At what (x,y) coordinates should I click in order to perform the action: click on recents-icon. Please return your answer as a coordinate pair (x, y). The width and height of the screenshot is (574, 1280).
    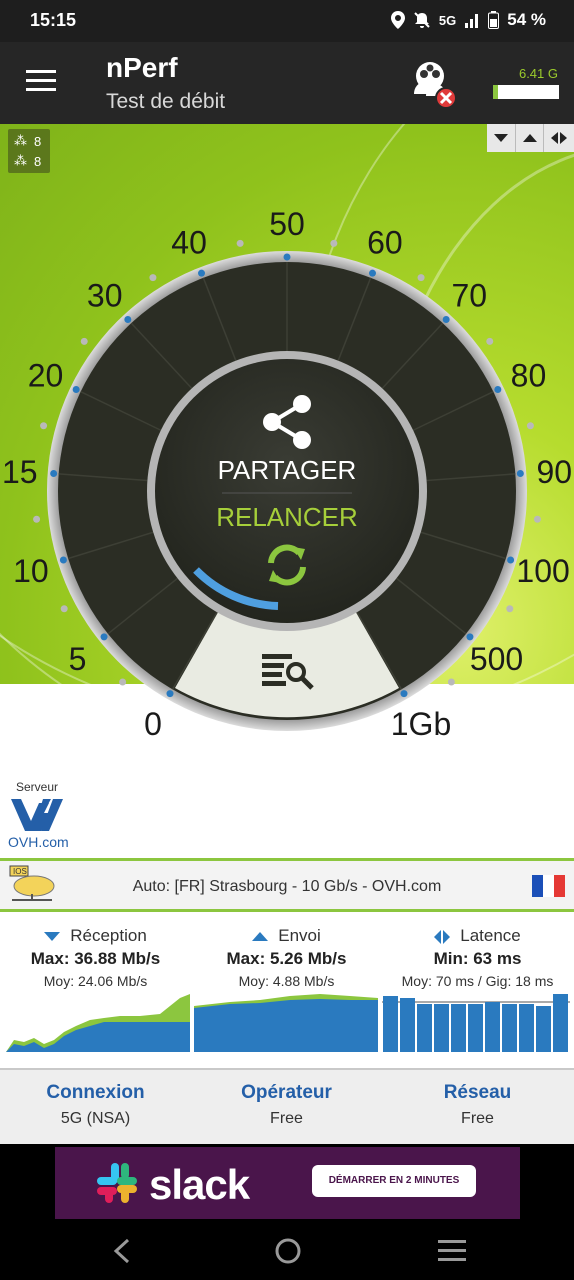
    Looking at the image, I should click on (452, 1251).